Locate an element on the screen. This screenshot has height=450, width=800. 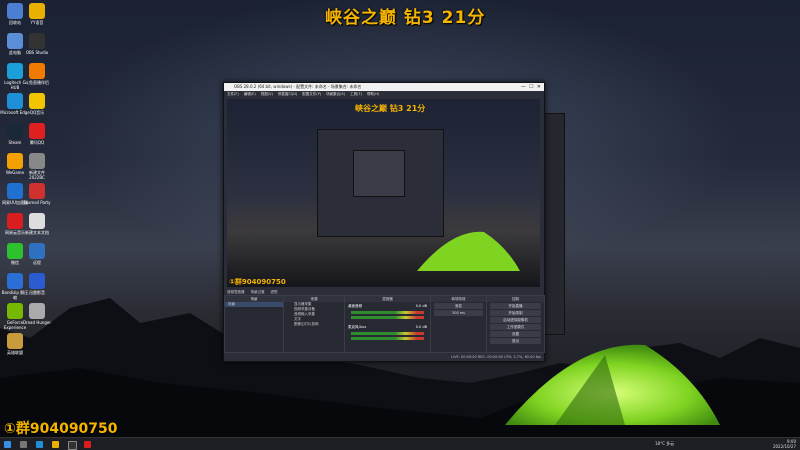
source-item: 图像幻灯片放映 is located at coordinates (314, 324).